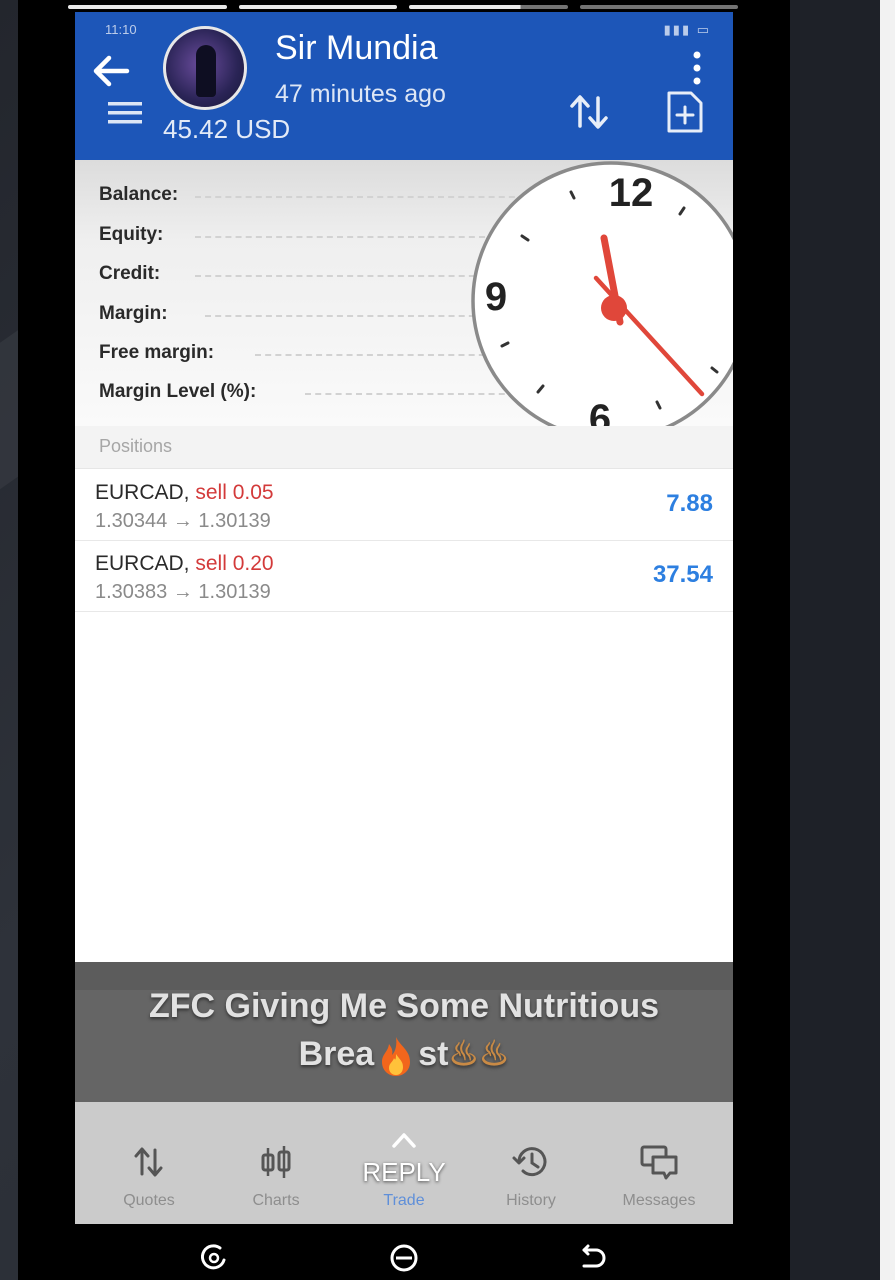 Image resolution: width=895 pixels, height=1280 pixels. Describe the element at coordinates (433, 1054) in the screenshot. I see `caption-line-2-end: st` at that location.